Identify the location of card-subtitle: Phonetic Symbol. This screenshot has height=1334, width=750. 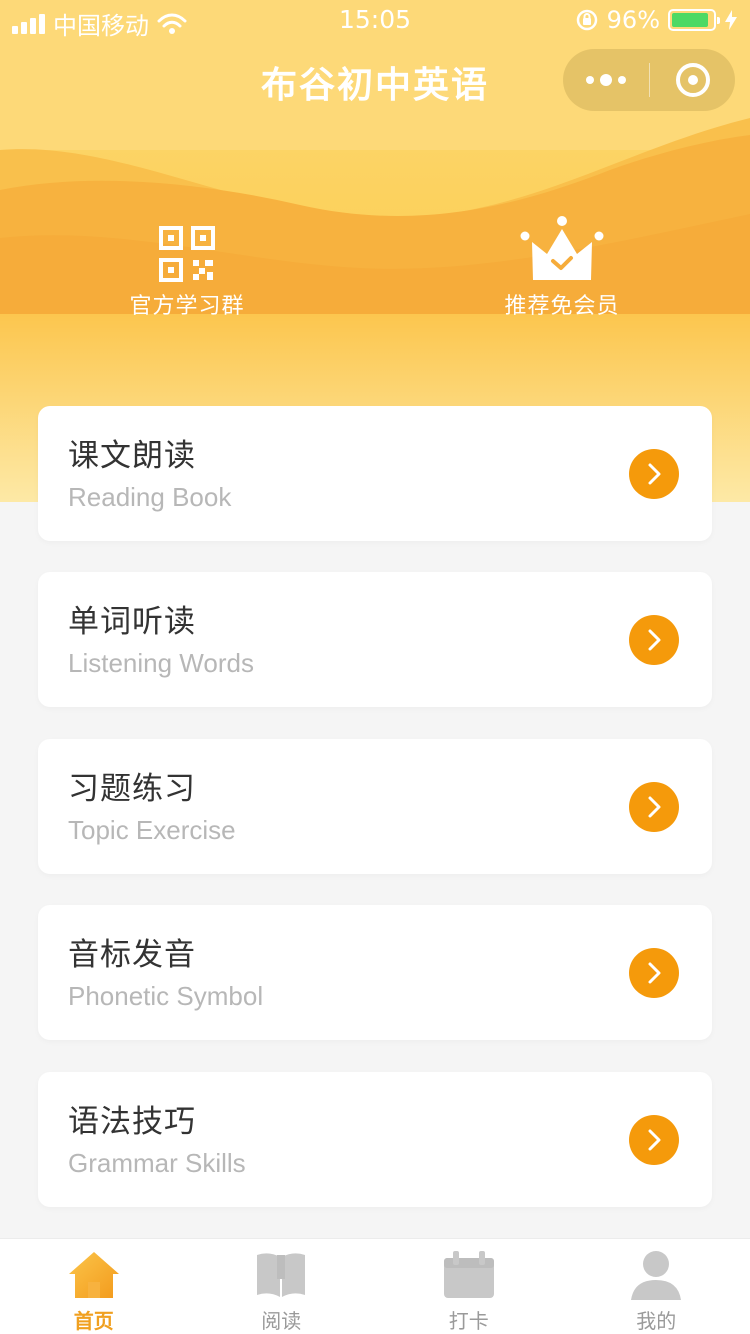
(166, 996).